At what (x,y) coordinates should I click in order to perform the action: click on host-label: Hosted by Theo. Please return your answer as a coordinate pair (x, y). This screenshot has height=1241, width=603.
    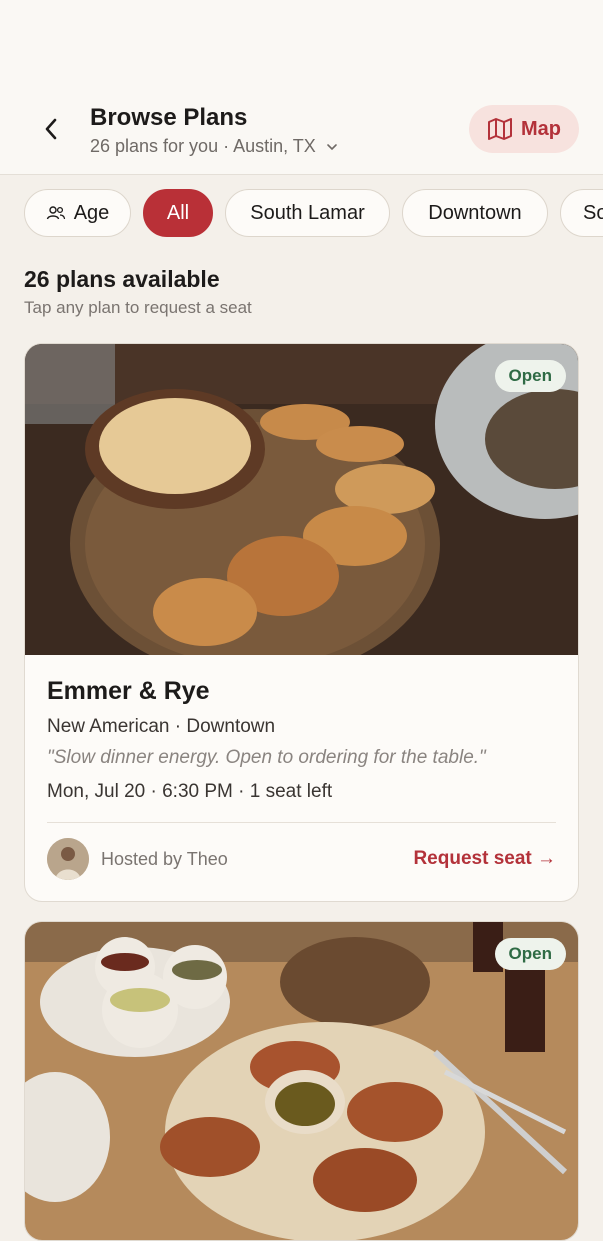
    Looking at the image, I should click on (164, 859).